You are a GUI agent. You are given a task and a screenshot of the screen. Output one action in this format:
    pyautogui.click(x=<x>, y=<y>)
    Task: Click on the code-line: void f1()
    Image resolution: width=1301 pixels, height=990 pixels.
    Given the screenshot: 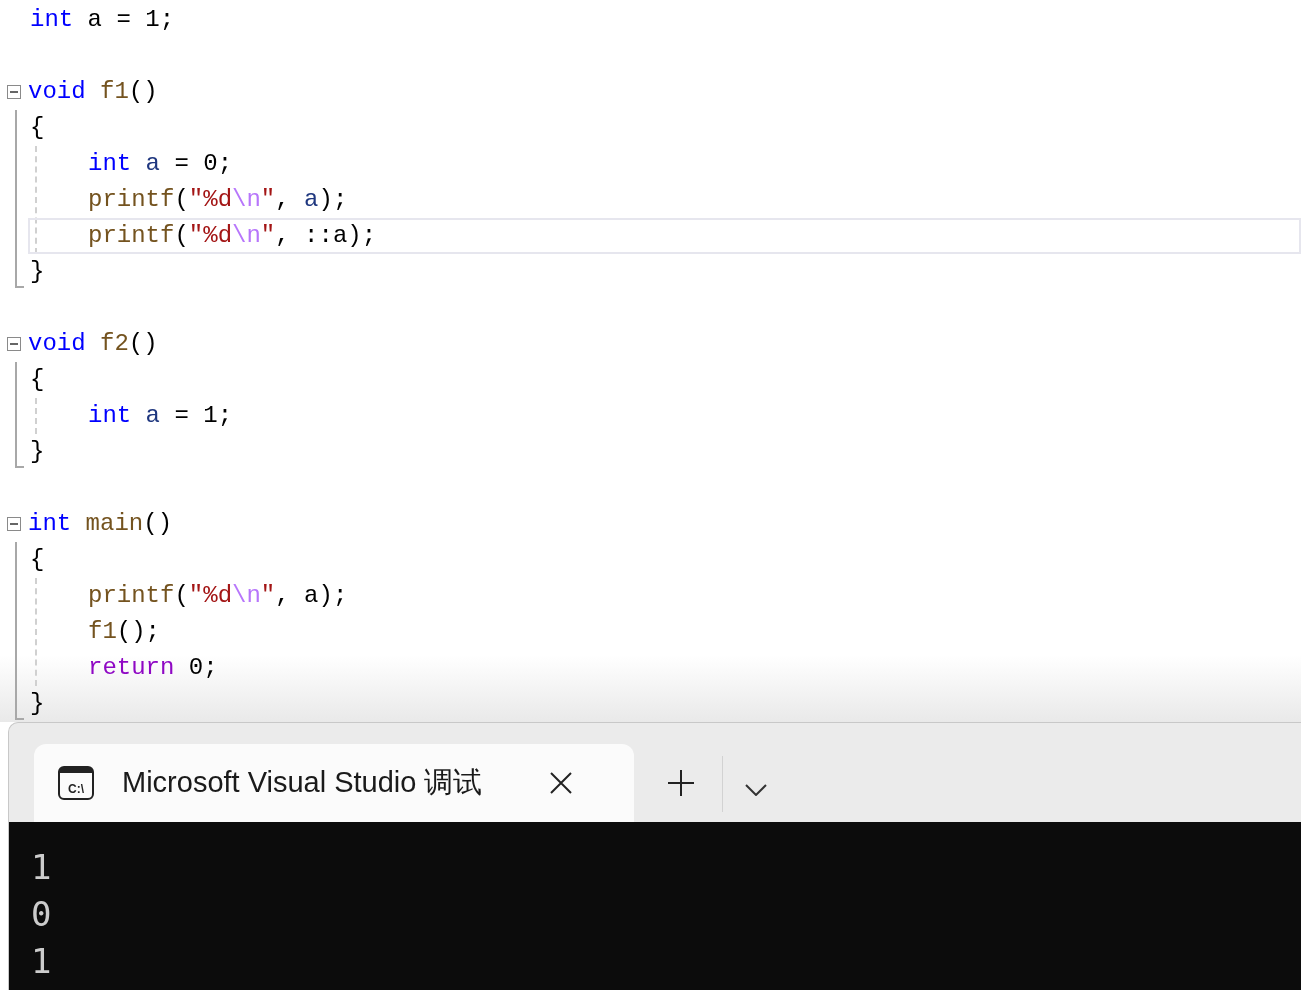 What is the action you would take?
    pyautogui.click(x=93, y=92)
    